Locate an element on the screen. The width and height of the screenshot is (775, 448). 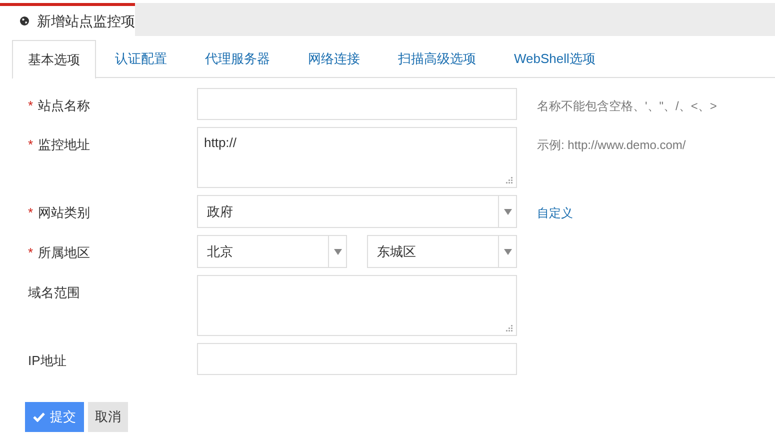
select-field: 东城区 is located at coordinates (442, 251).